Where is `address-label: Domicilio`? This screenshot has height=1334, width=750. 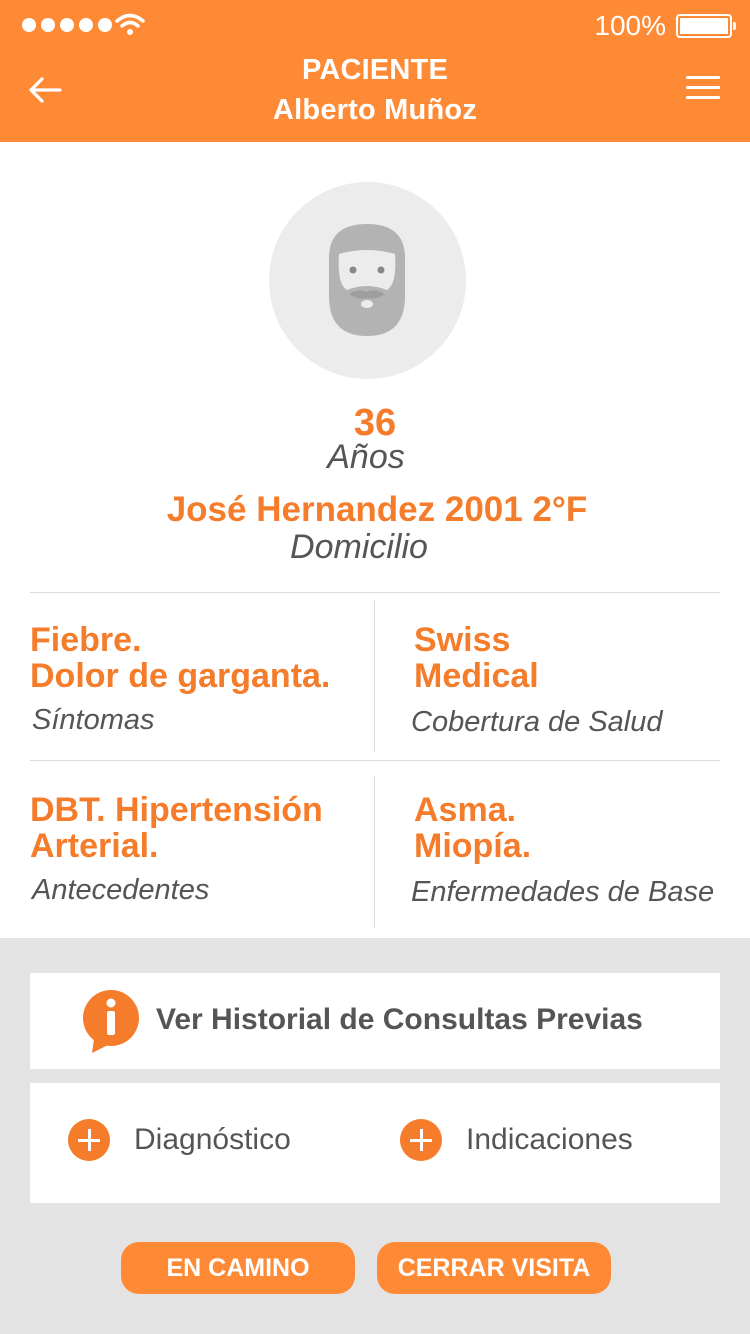 address-label: Domicilio is located at coordinates (359, 547).